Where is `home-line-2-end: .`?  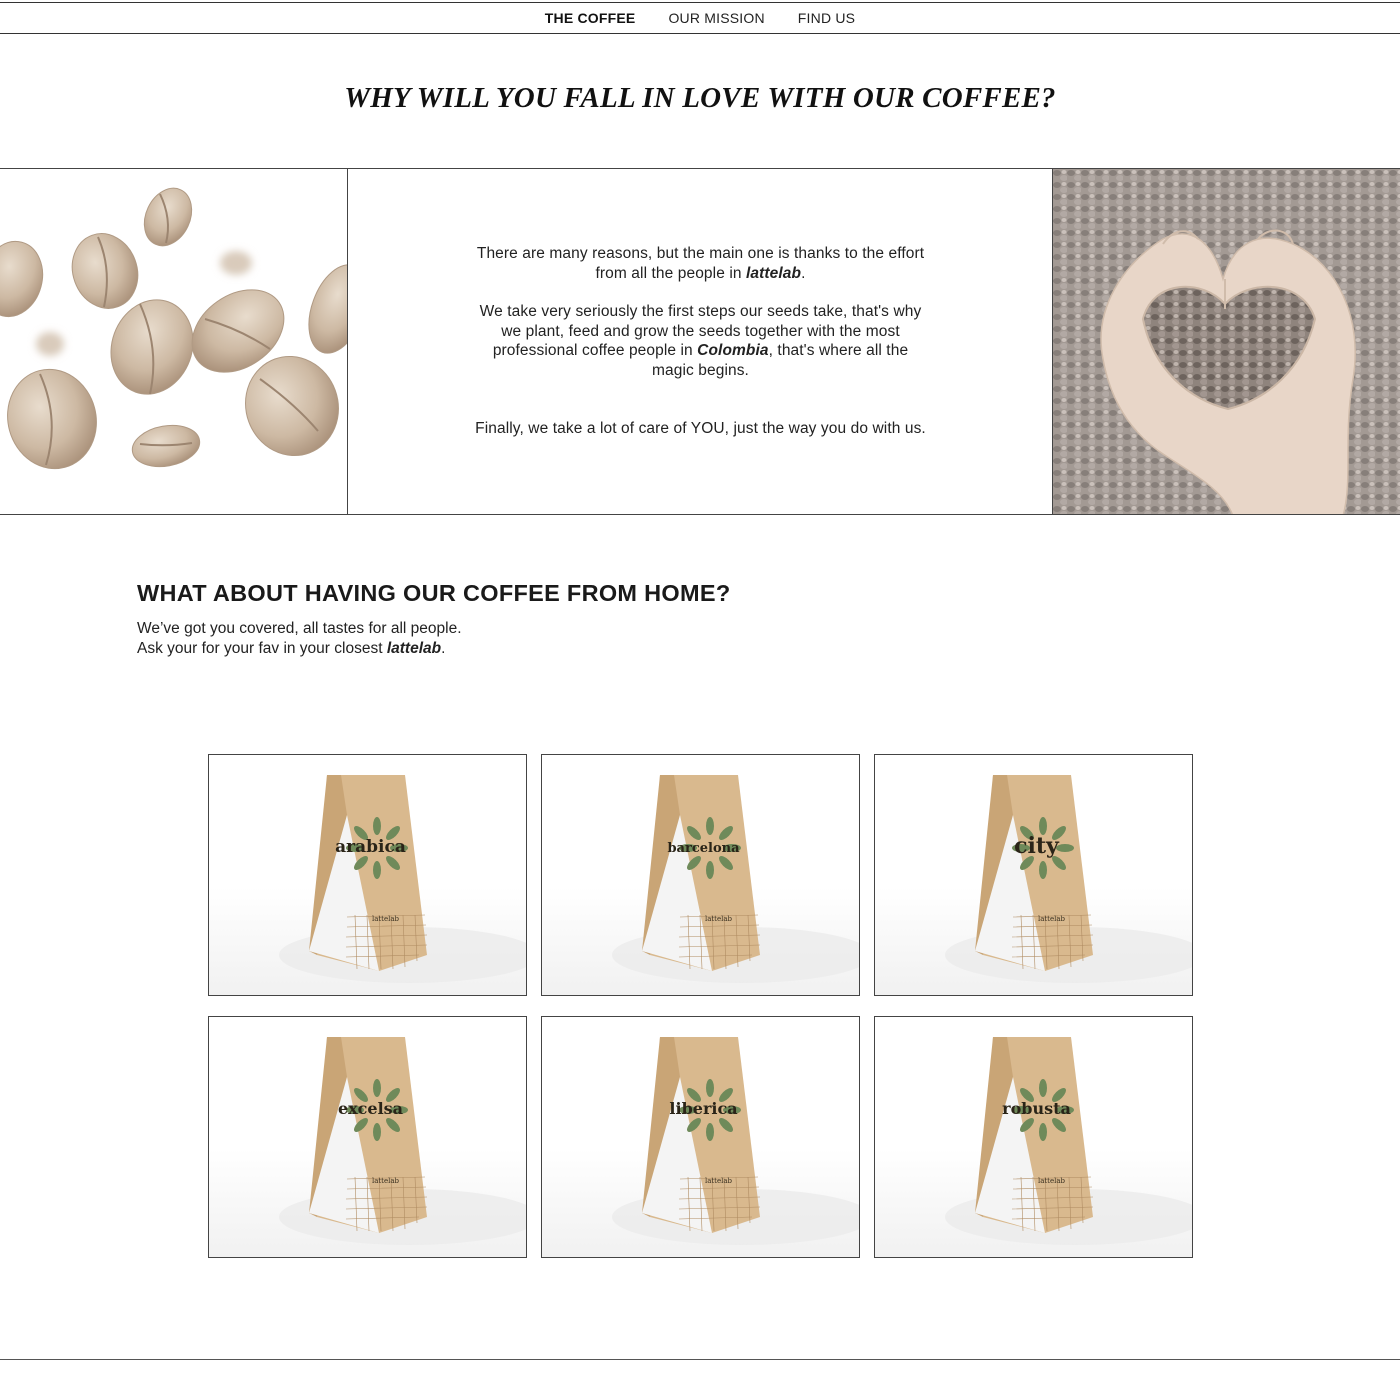 home-line-2-end: . is located at coordinates (443, 648).